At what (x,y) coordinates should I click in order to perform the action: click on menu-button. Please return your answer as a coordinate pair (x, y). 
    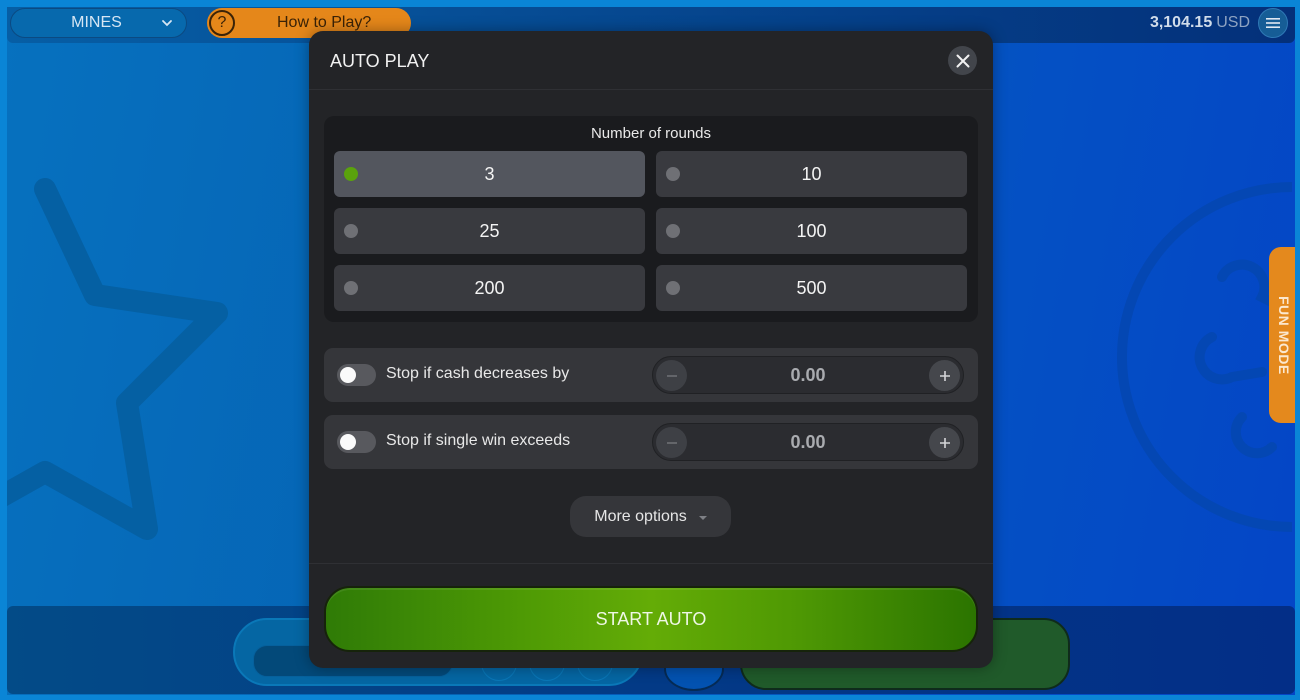
    Looking at the image, I should click on (1273, 23).